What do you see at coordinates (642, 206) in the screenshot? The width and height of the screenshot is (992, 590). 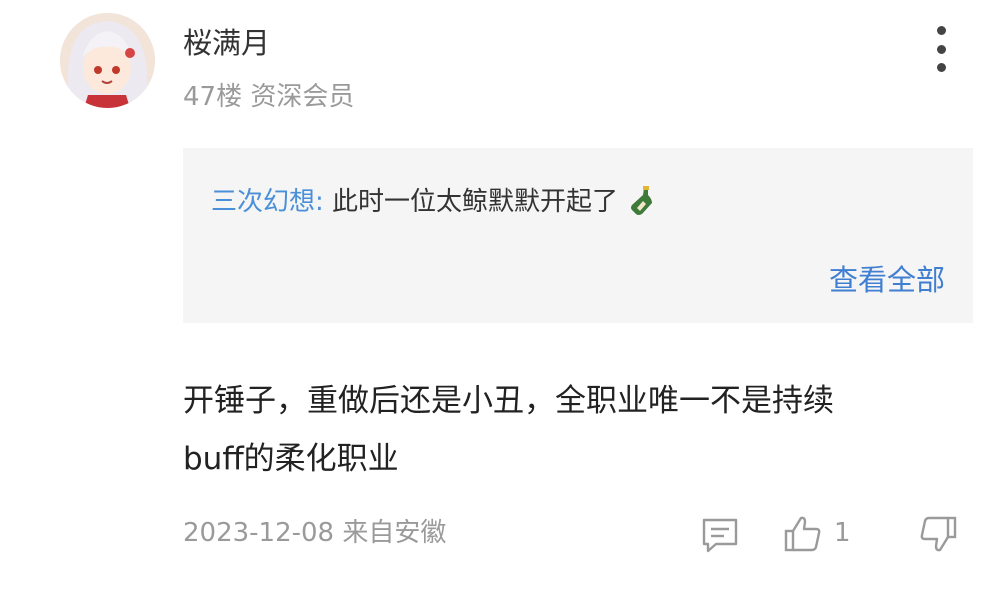 I see `bottle-icon` at bounding box center [642, 206].